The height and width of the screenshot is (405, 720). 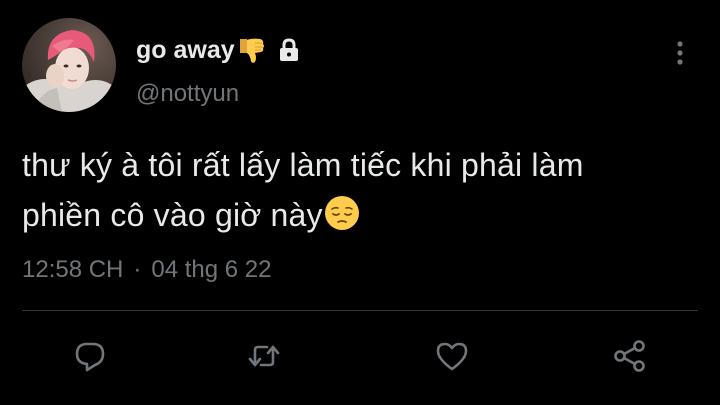 What do you see at coordinates (172, 215) in the screenshot?
I see `tweet-text-line-2-content: phiền cô vào giờ này` at bounding box center [172, 215].